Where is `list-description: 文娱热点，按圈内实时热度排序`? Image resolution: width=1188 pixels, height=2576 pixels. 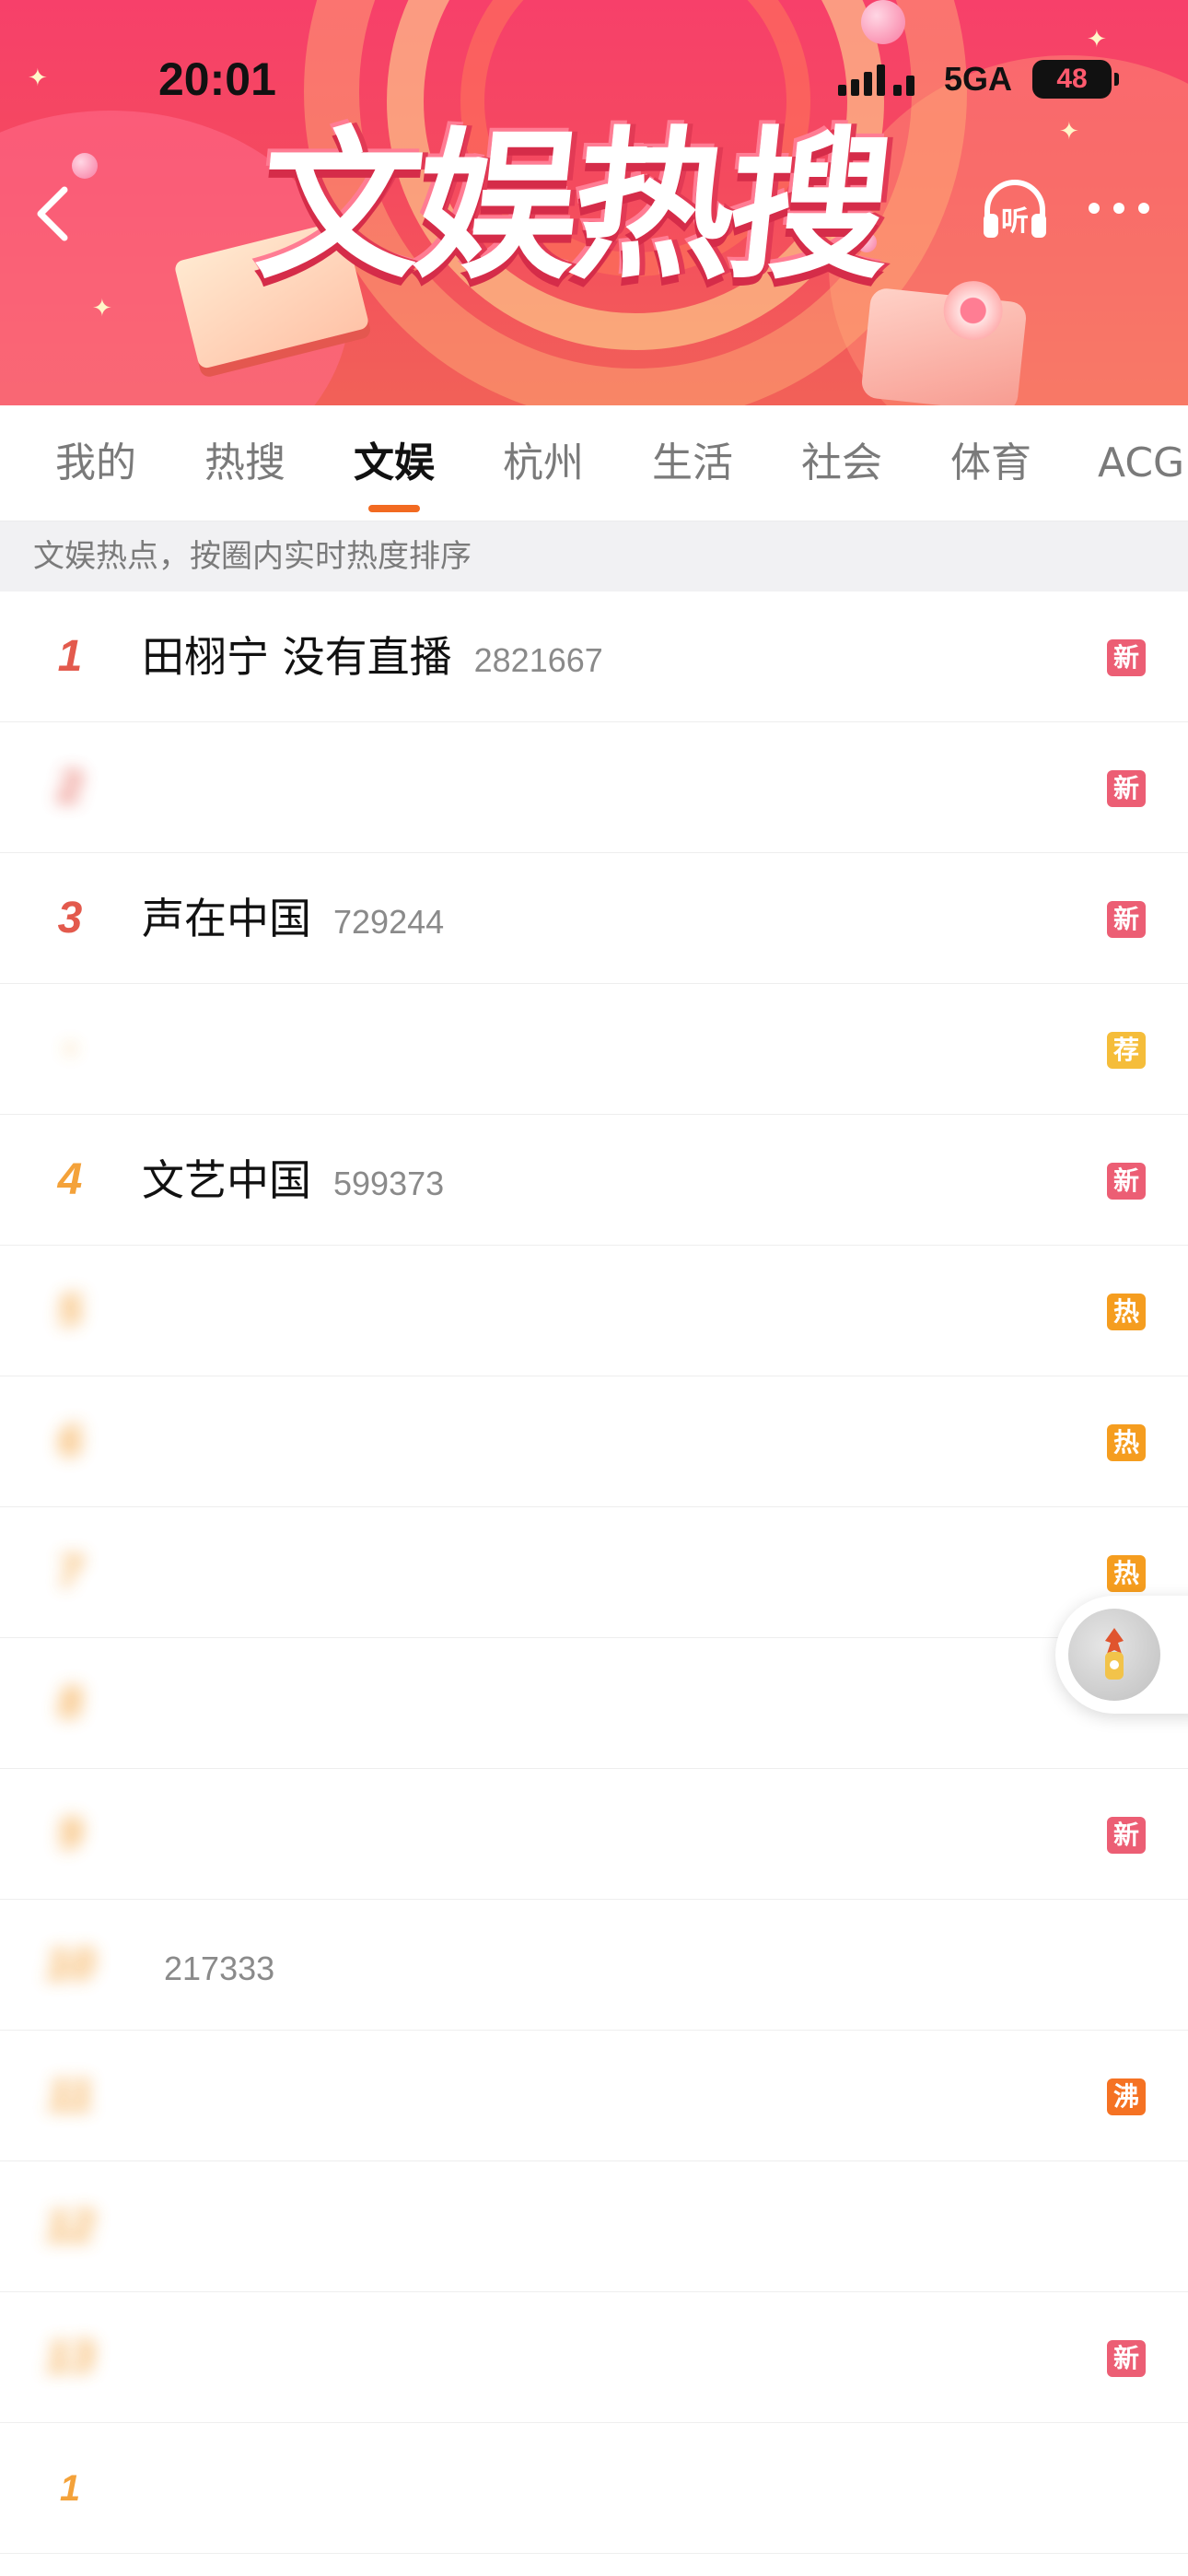 list-description: 文娱热点，按圈内实时热度排序 is located at coordinates (594, 556).